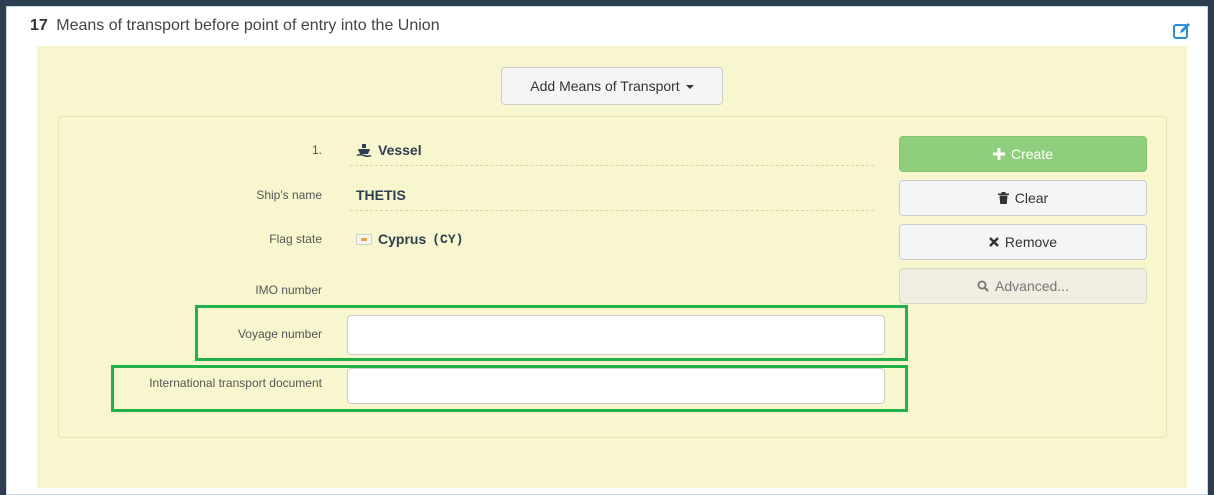 Image resolution: width=1214 pixels, height=495 pixels. Describe the element at coordinates (612, 150) in the screenshot. I see `transport-type-value: Vessel` at that location.